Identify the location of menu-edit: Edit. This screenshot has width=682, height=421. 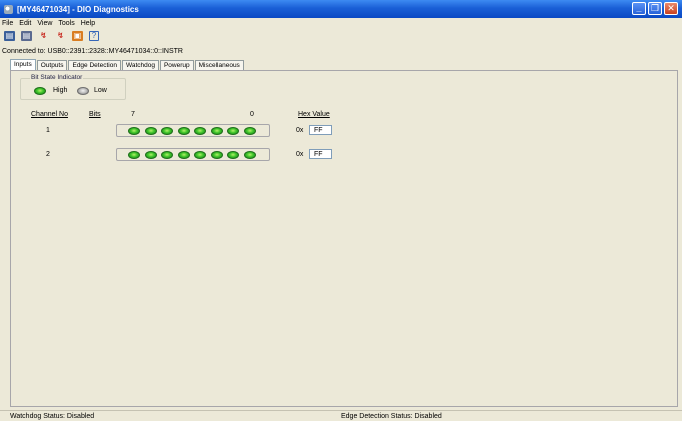
(25, 23).